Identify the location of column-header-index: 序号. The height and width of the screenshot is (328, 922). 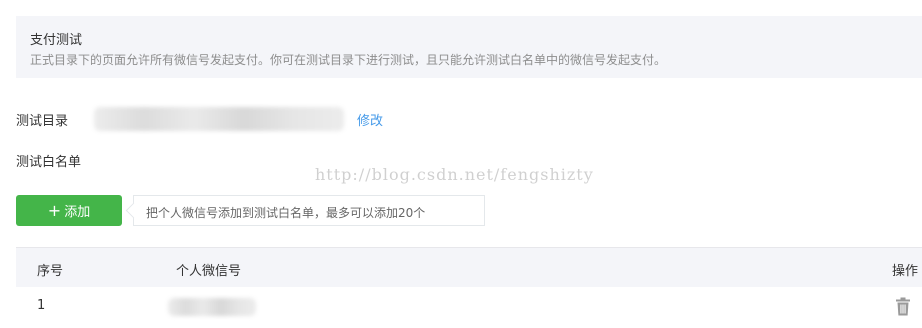
(50, 271).